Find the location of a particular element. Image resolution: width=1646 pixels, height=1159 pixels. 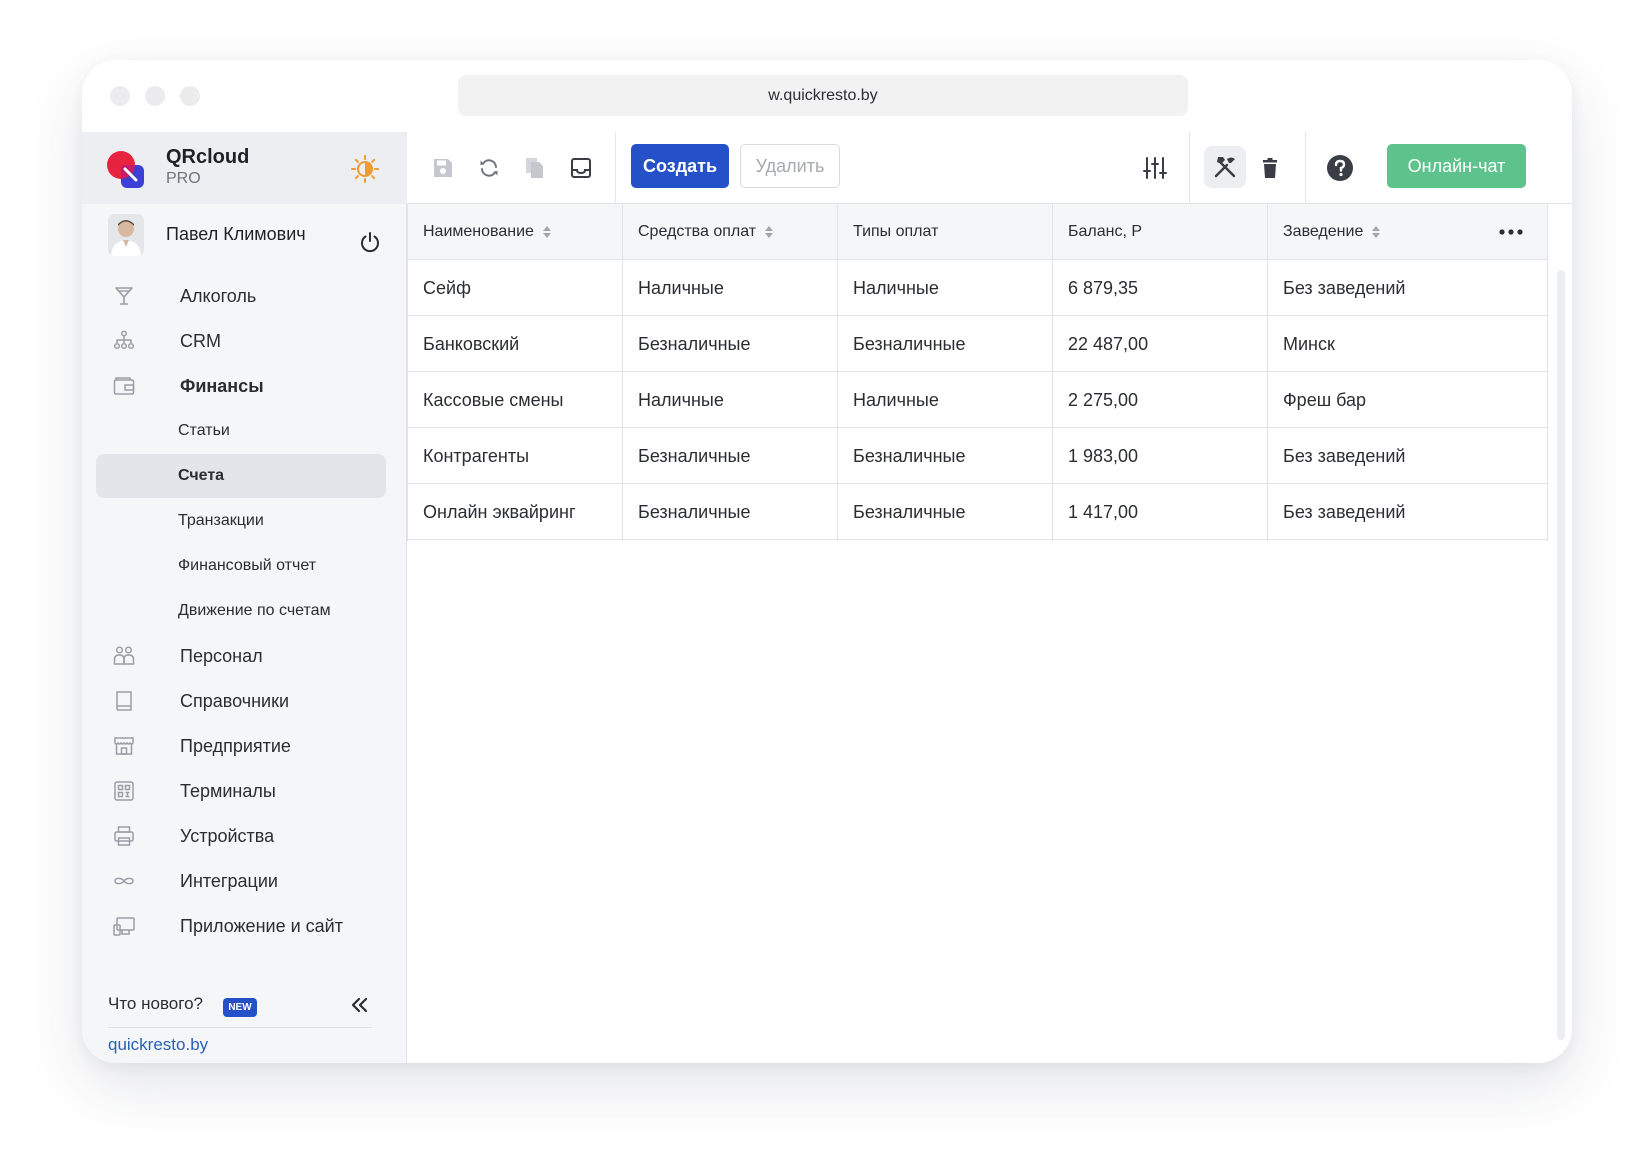

create-button: Создать is located at coordinates (680, 166).